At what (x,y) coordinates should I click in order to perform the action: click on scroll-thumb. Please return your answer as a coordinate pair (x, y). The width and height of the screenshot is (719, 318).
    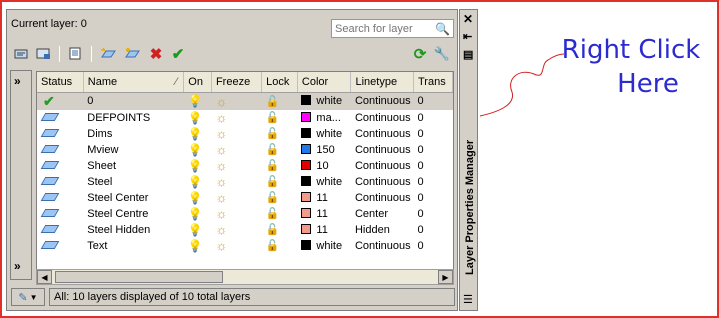
    Looking at the image, I should click on (139, 277).